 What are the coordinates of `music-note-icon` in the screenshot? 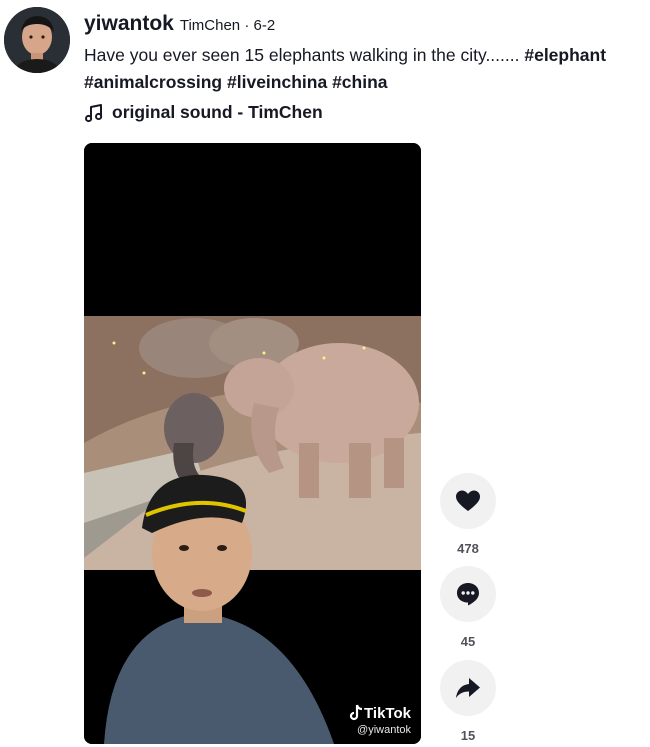 It's located at (94, 112).